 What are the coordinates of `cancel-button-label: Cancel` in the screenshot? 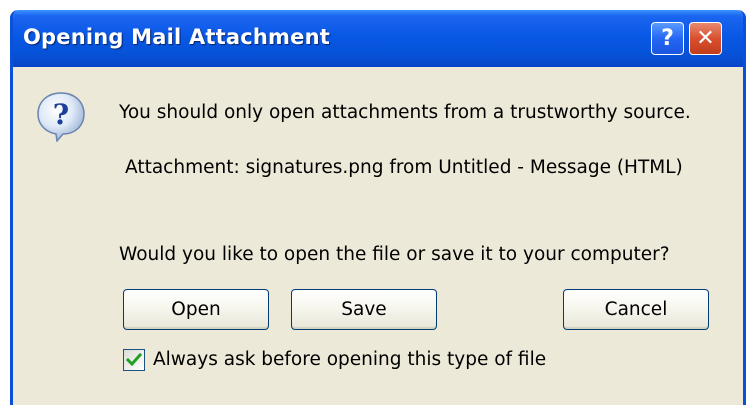 It's located at (636, 309).